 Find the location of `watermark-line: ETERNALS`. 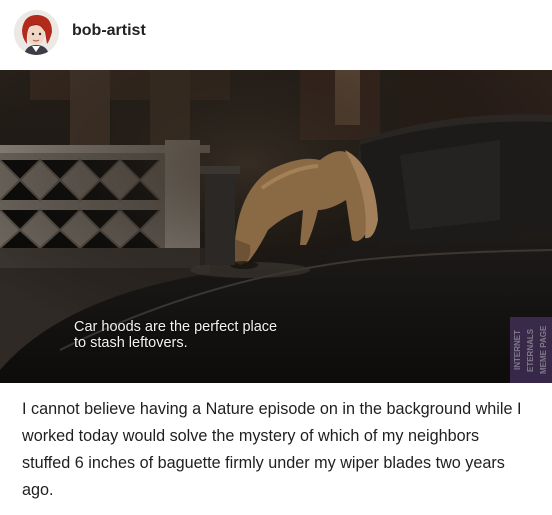

watermark-line: ETERNALS is located at coordinates (530, 350).